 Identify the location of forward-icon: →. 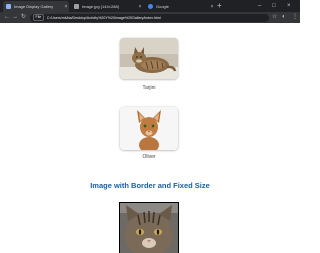
(15, 17).